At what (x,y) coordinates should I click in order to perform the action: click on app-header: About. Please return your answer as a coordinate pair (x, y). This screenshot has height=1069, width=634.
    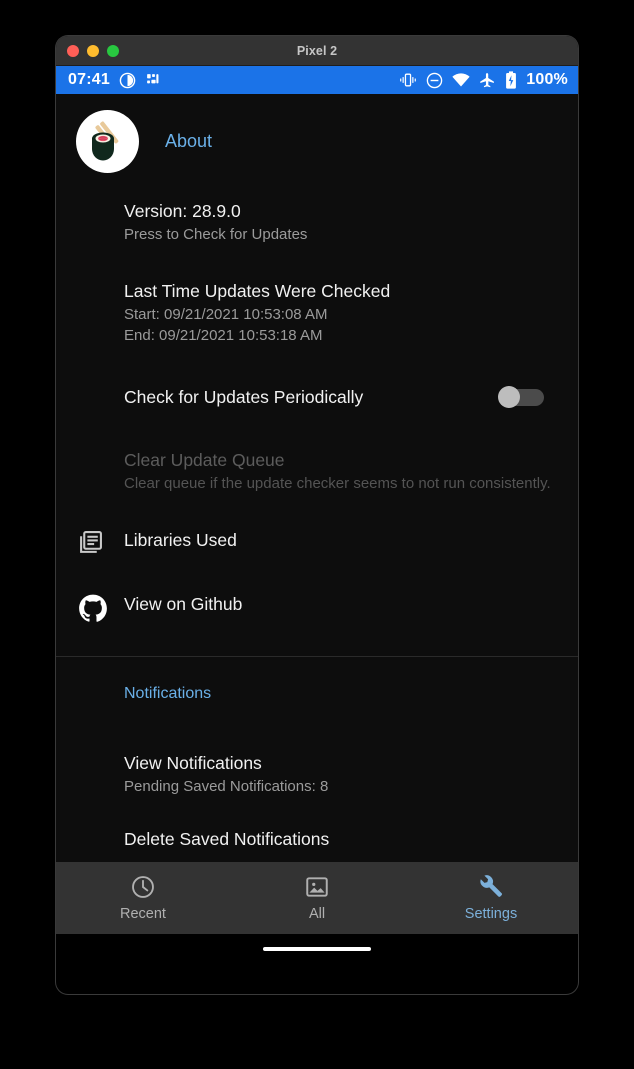
    Looking at the image, I should click on (317, 138).